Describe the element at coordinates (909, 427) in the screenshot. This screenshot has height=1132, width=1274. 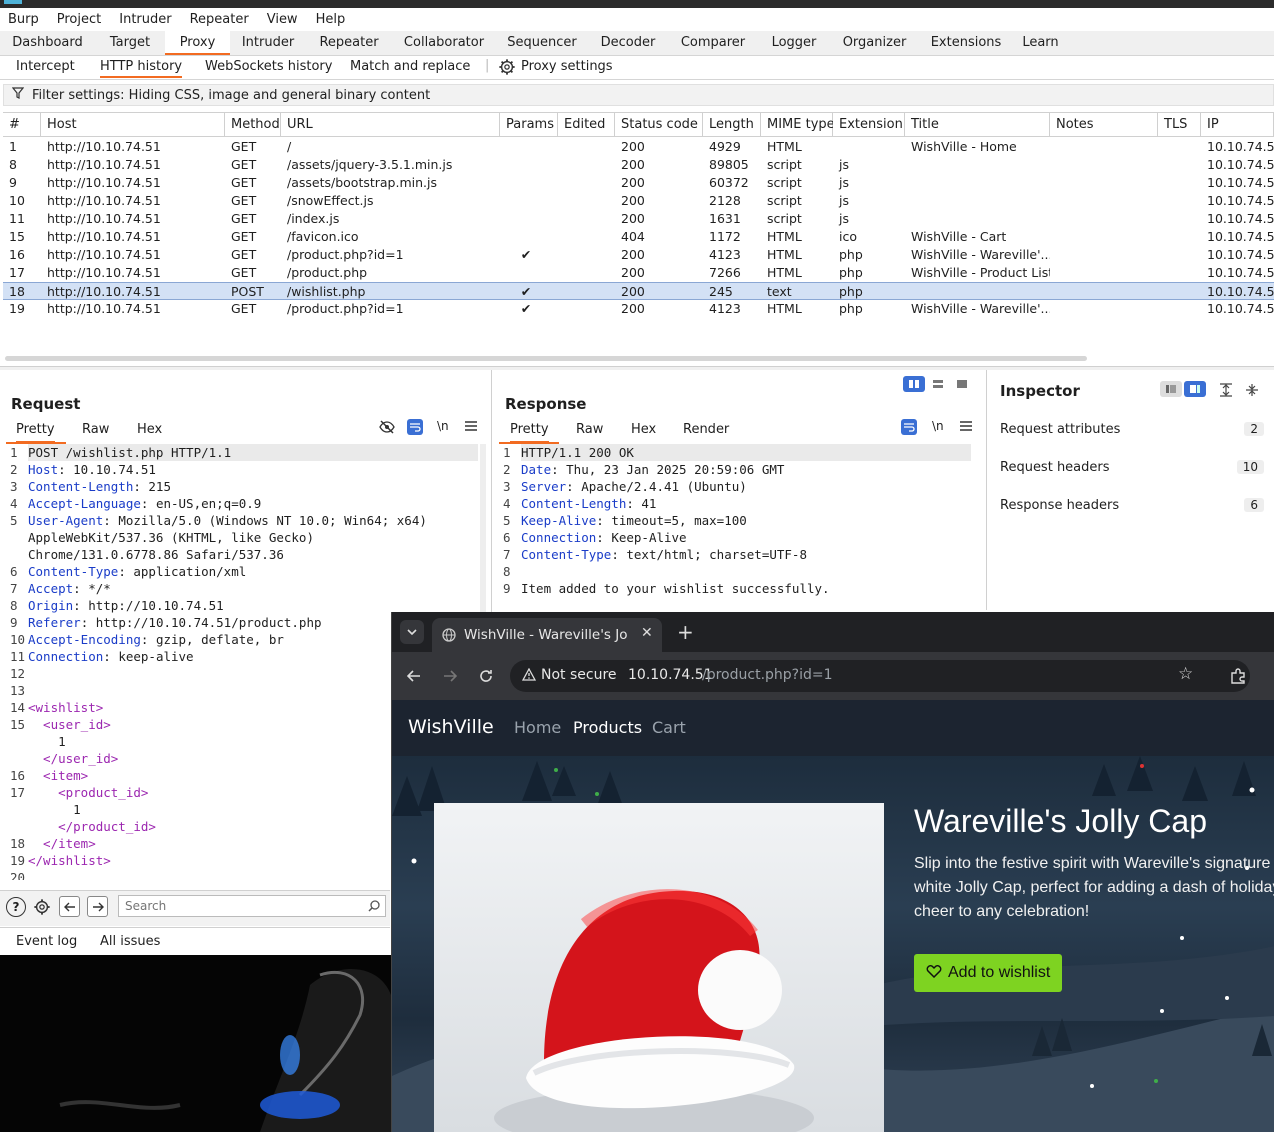
I see `response-wrap-lines-icon` at that location.